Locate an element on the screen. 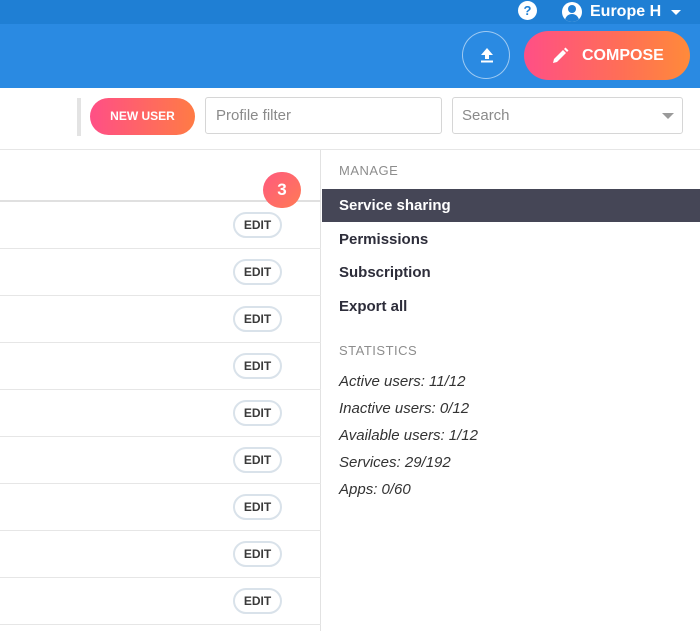 The width and height of the screenshot is (700, 631). manage-section-title: MANAGE is located at coordinates (369, 170).